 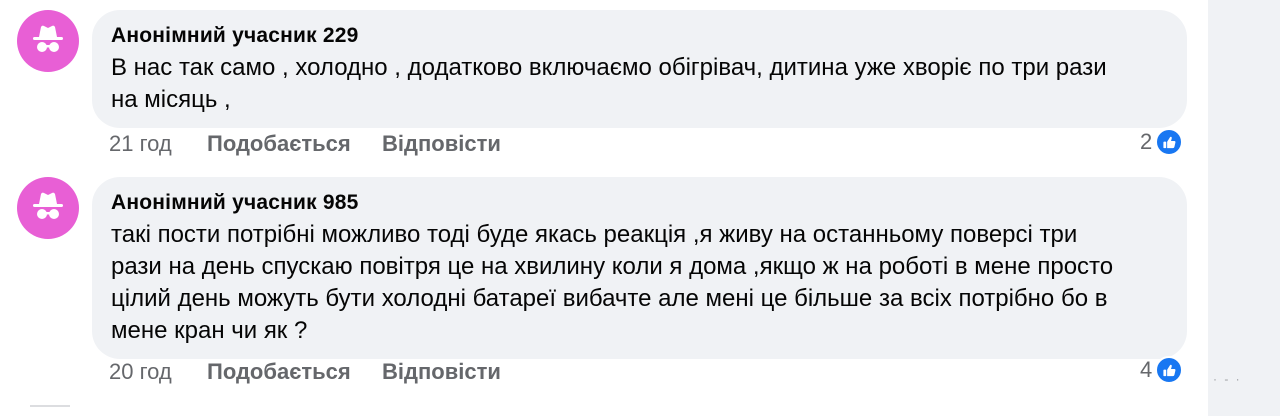 I want to click on reaction-count: 4, so click(x=1146, y=369).